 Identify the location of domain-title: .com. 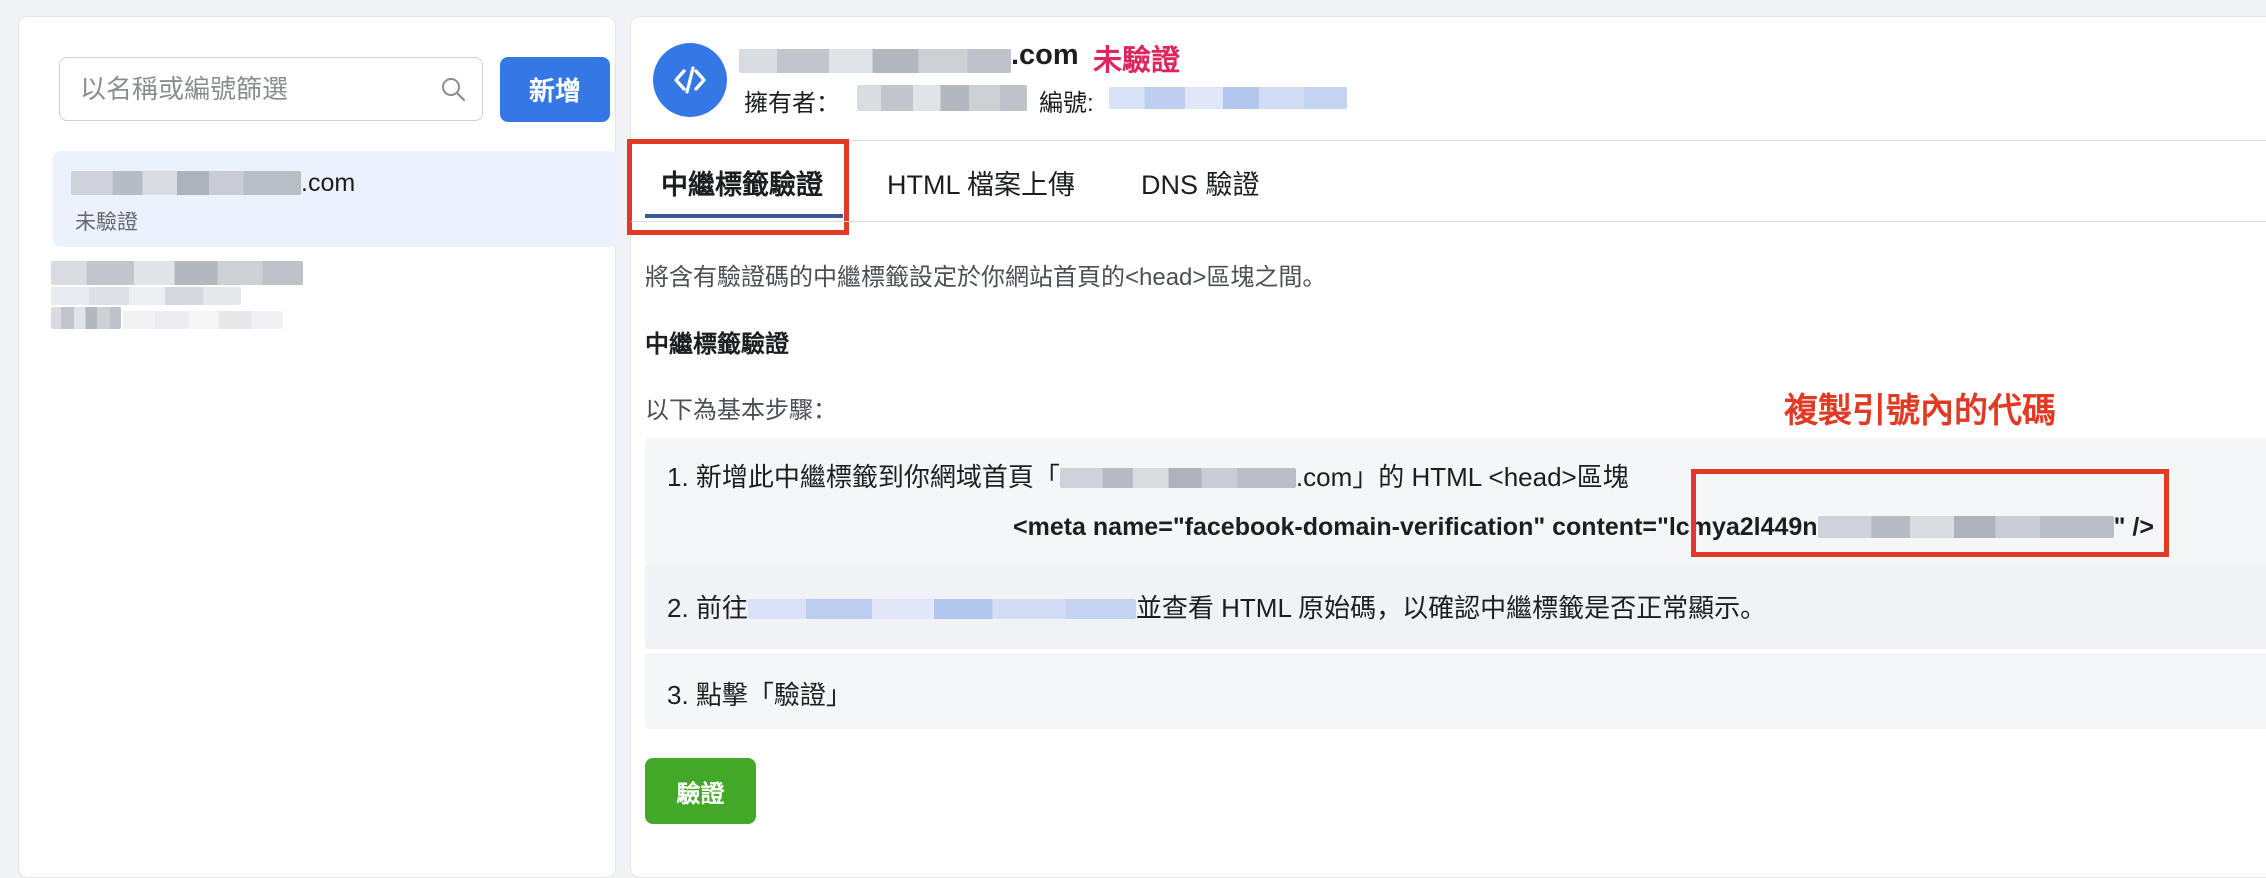
(1045, 55).